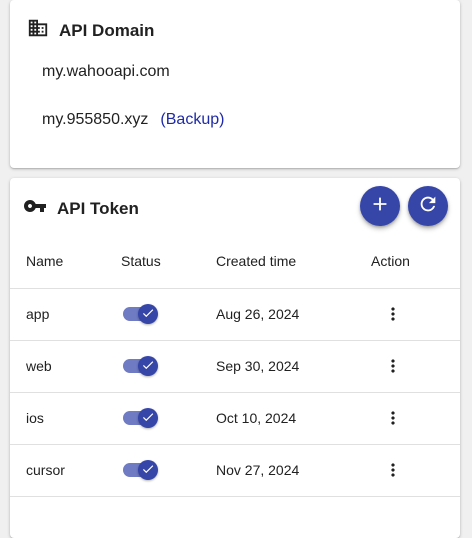  I want to click on domain-url: my.955850.xyz, so click(95, 119).